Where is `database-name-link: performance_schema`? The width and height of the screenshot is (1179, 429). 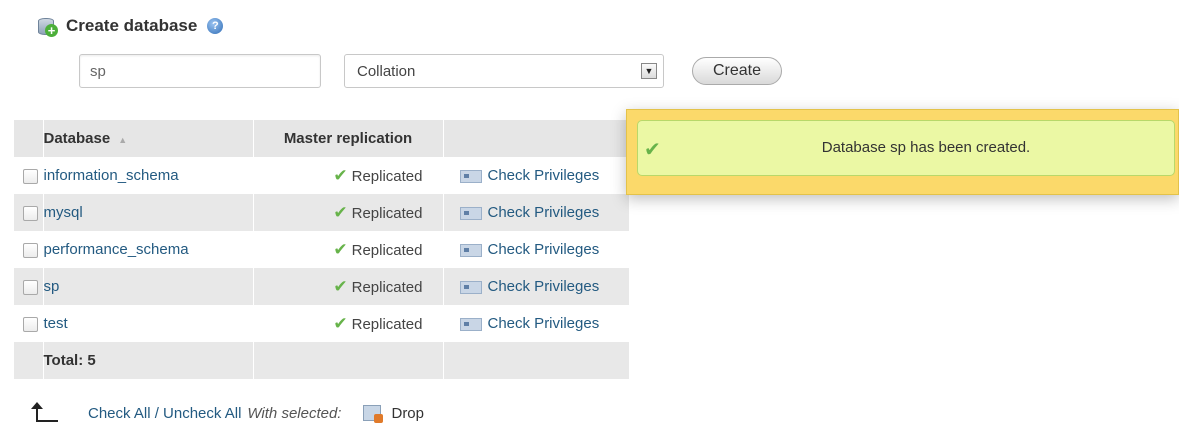 database-name-link: performance_schema is located at coordinates (148, 249).